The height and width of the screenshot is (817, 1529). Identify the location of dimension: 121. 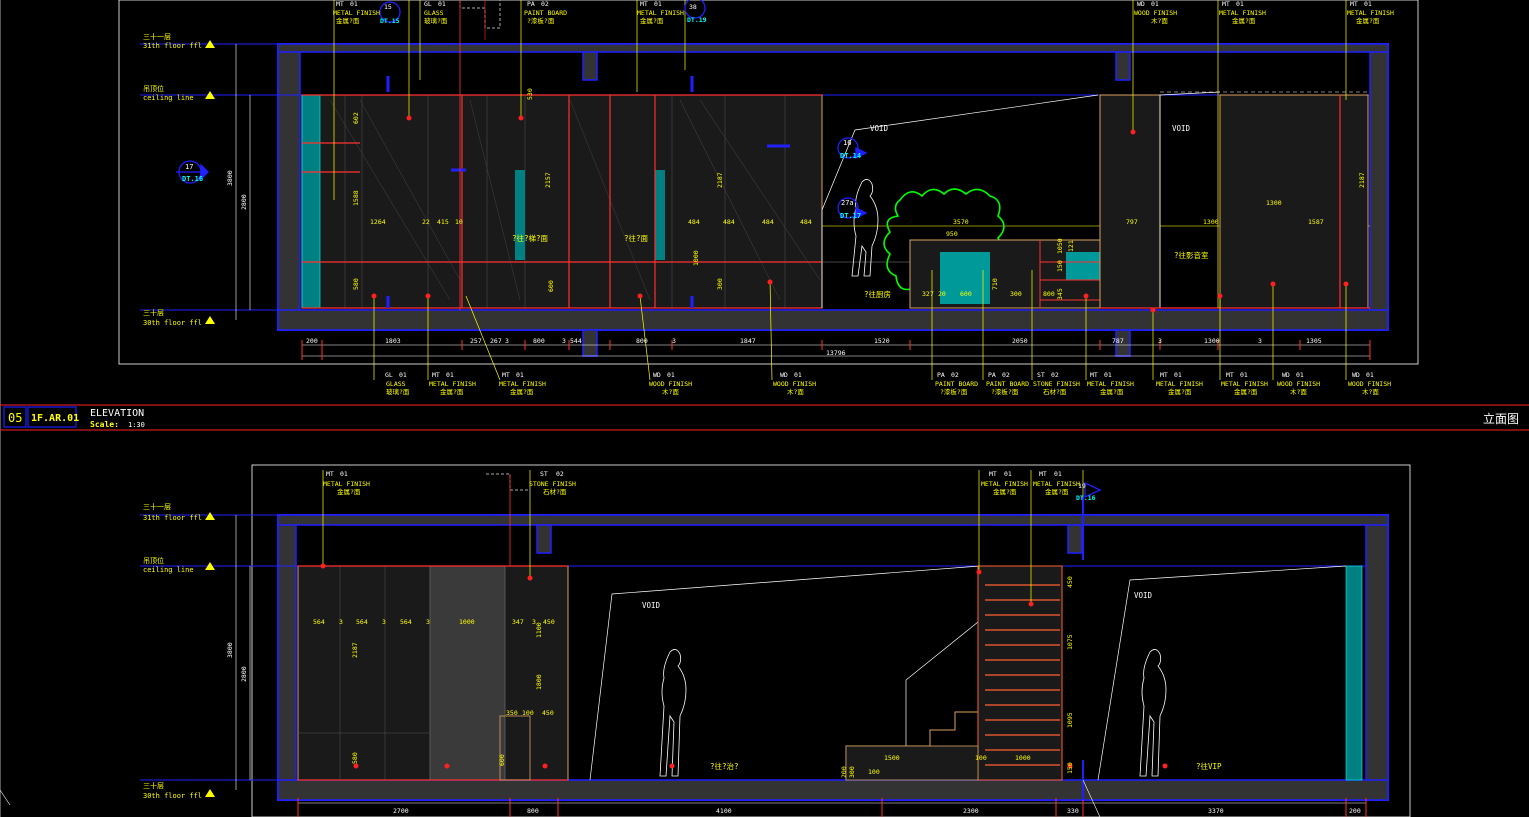
(1071, 246).